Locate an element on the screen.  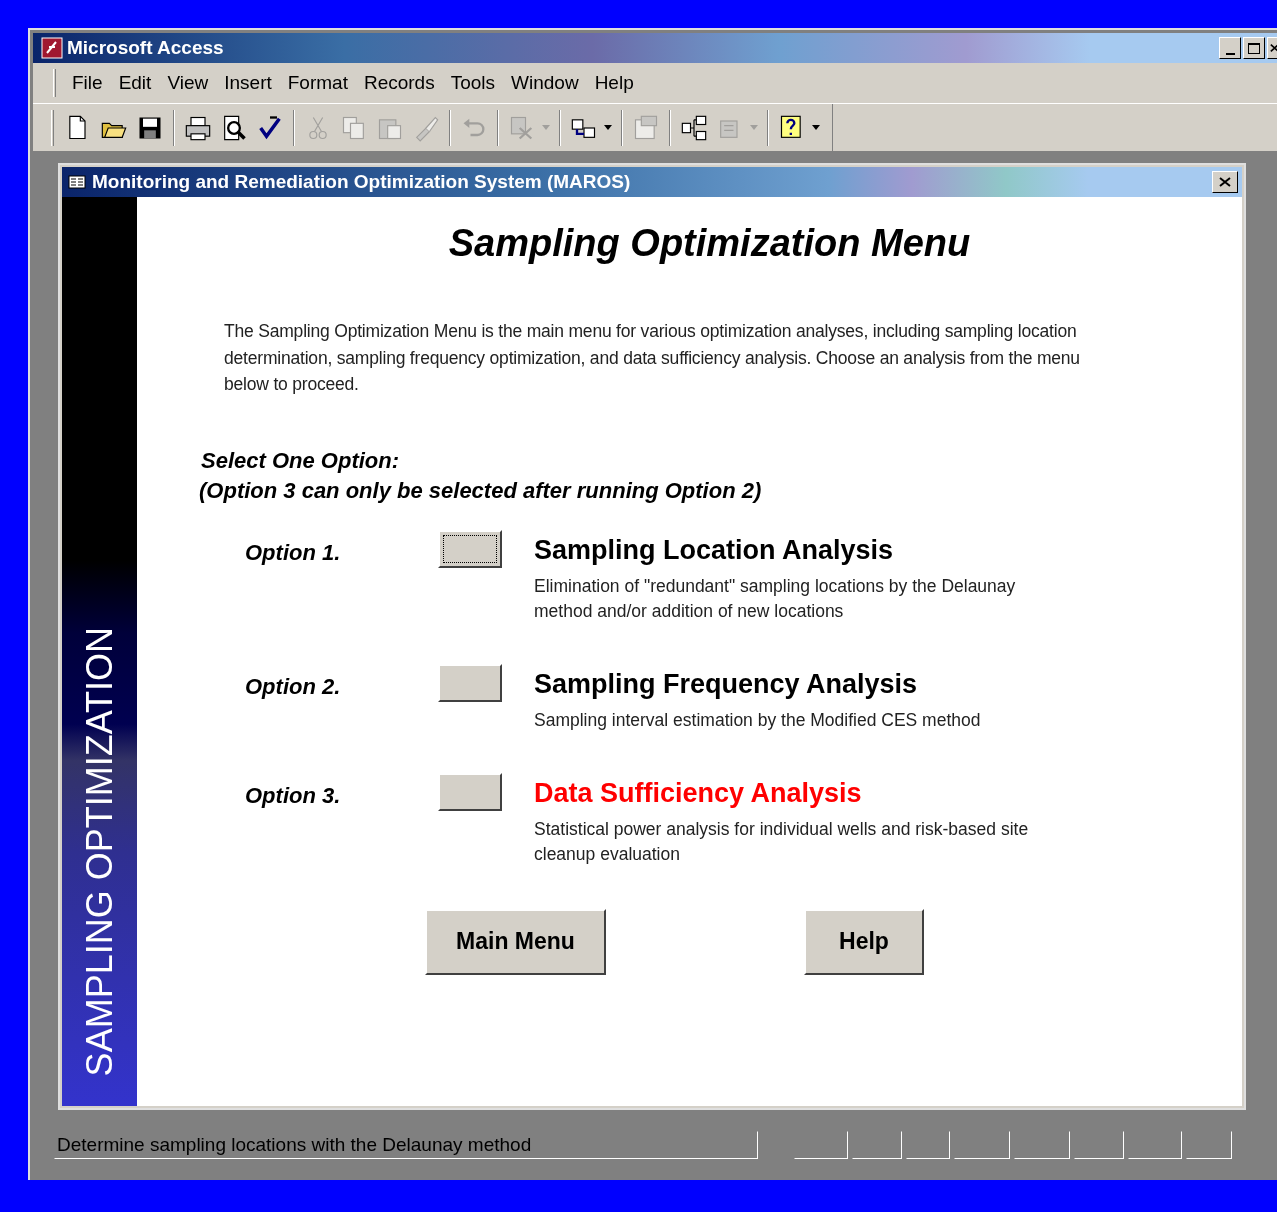
main-menu-button: Main Menu is located at coordinates (515, 941).